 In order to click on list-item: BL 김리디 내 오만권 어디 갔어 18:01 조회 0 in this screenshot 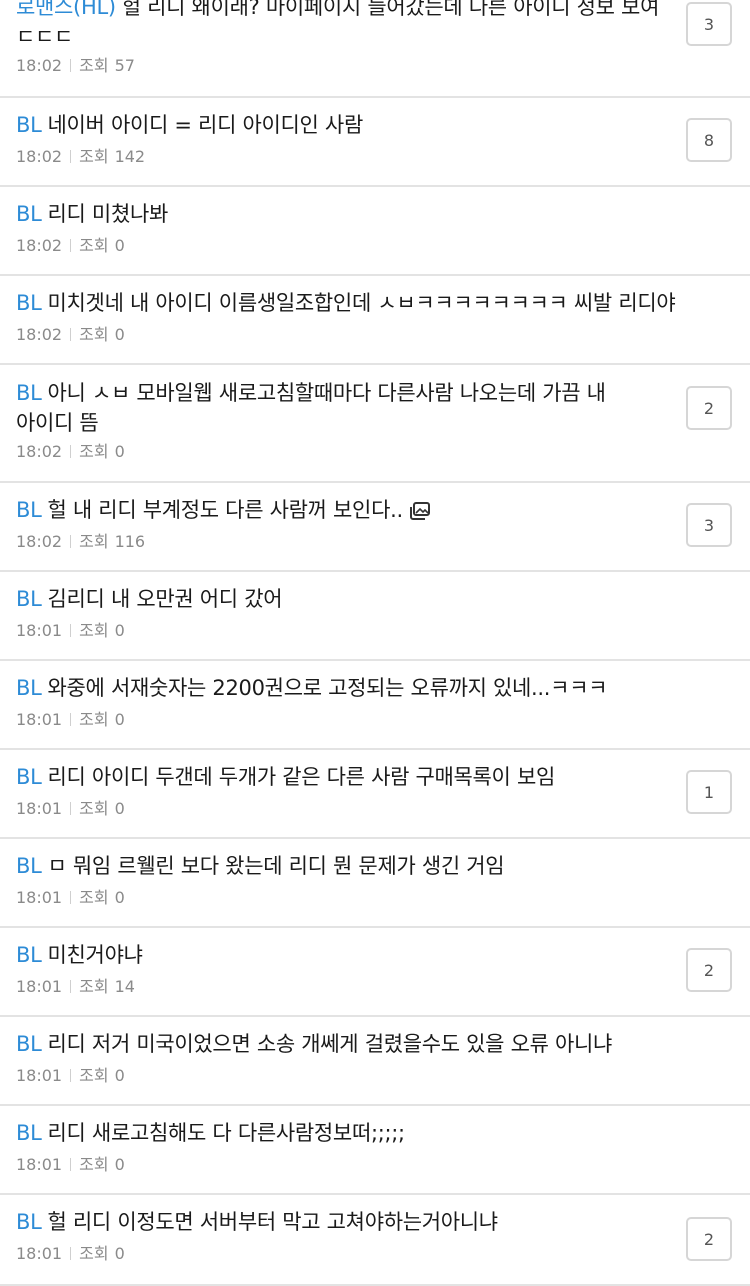, I will do `click(375, 616)`.